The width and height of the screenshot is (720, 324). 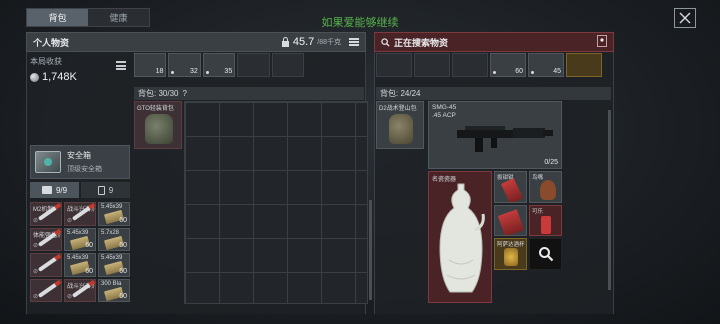 I want to click on gun-ammo: .45 ACP, so click(x=444, y=115).